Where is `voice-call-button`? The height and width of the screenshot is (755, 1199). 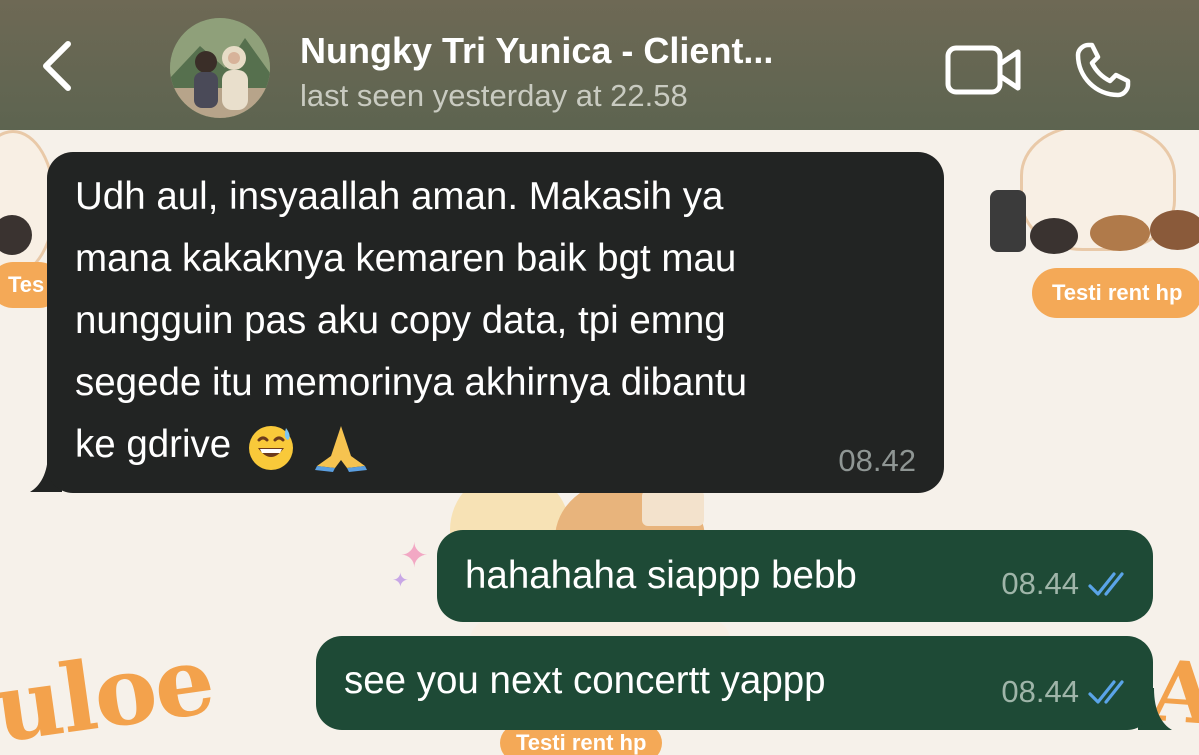
voice-call-button is located at coordinates (1103, 70).